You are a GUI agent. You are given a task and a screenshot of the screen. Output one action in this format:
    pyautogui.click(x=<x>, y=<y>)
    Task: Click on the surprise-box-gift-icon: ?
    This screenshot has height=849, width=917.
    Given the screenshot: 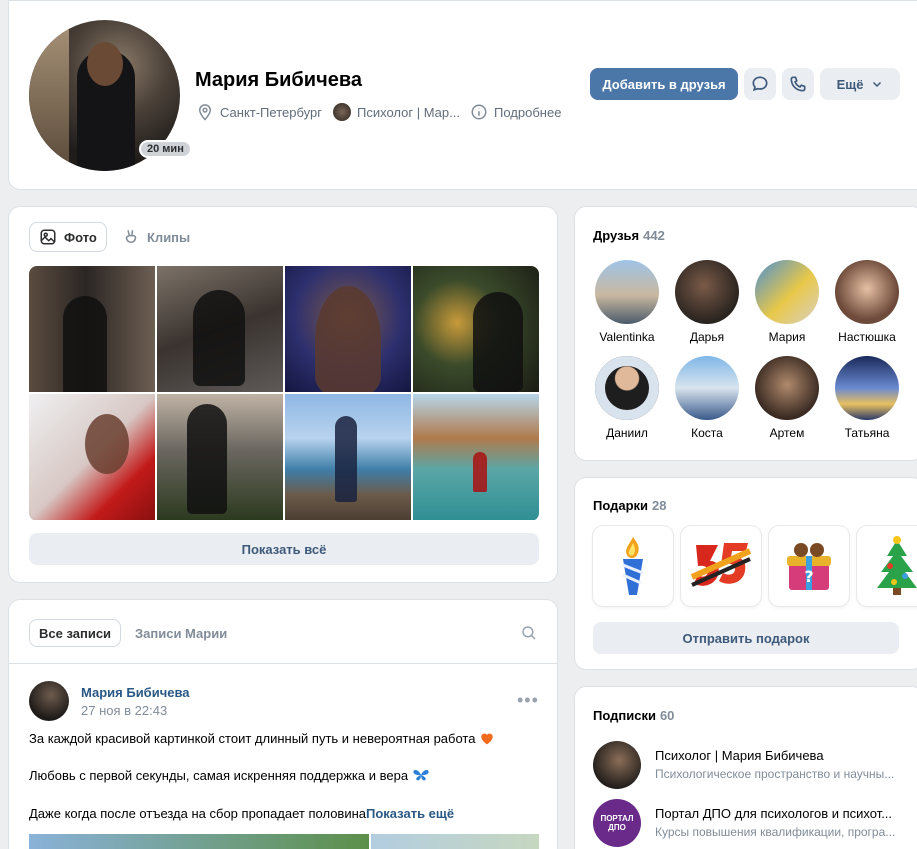 What is the action you would take?
    pyautogui.click(x=809, y=566)
    